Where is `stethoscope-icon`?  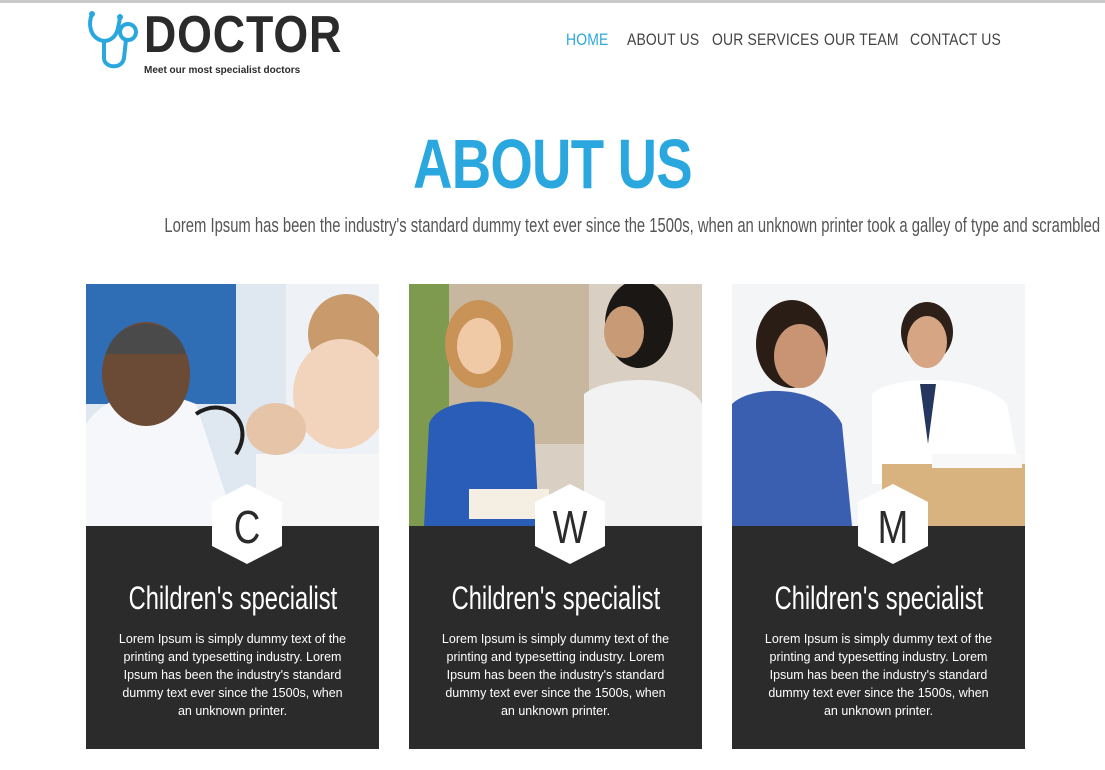 stethoscope-icon is located at coordinates (113, 40).